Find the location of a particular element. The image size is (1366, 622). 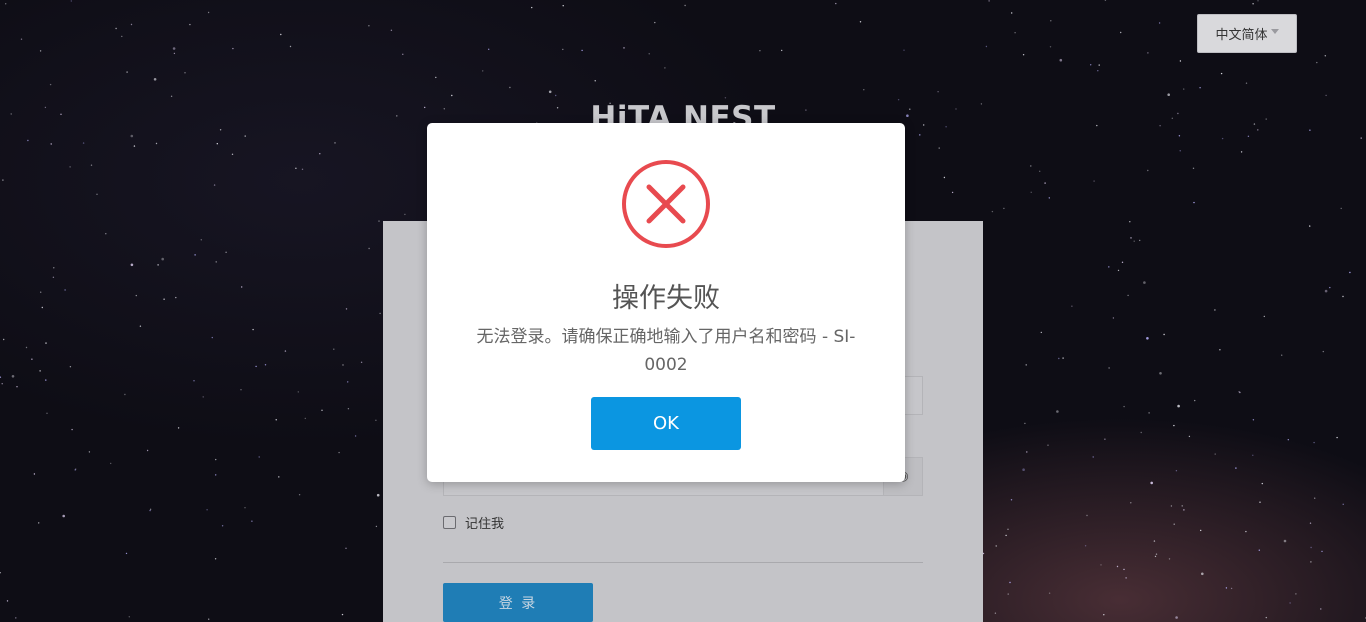

ok-button: OK is located at coordinates (666, 423).